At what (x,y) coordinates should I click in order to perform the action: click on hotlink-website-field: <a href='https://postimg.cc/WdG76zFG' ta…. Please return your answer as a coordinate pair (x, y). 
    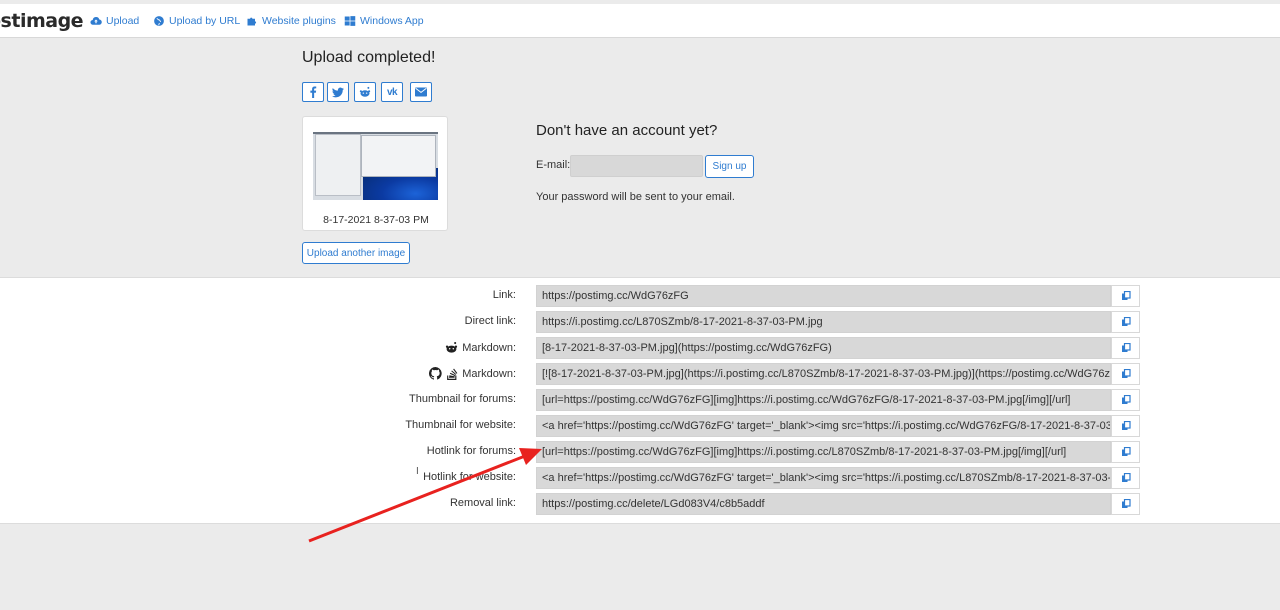
    Looking at the image, I should click on (823, 478).